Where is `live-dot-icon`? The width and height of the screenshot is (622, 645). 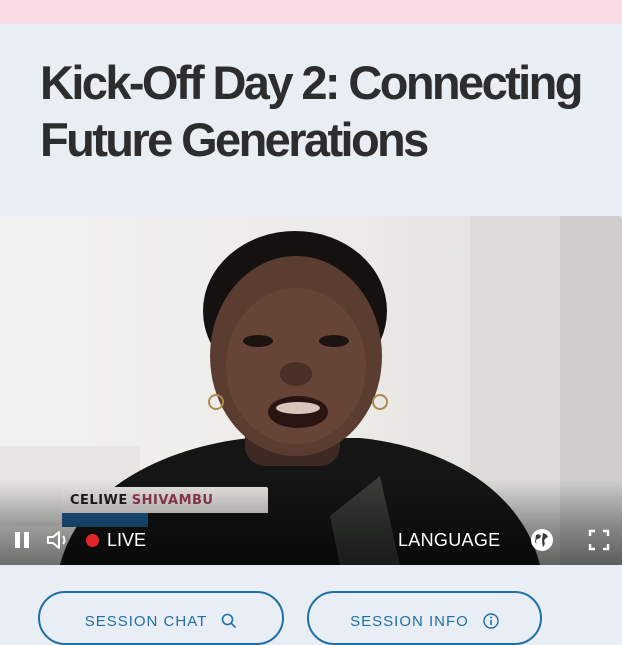 live-dot-icon is located at coordinates (92, 540).